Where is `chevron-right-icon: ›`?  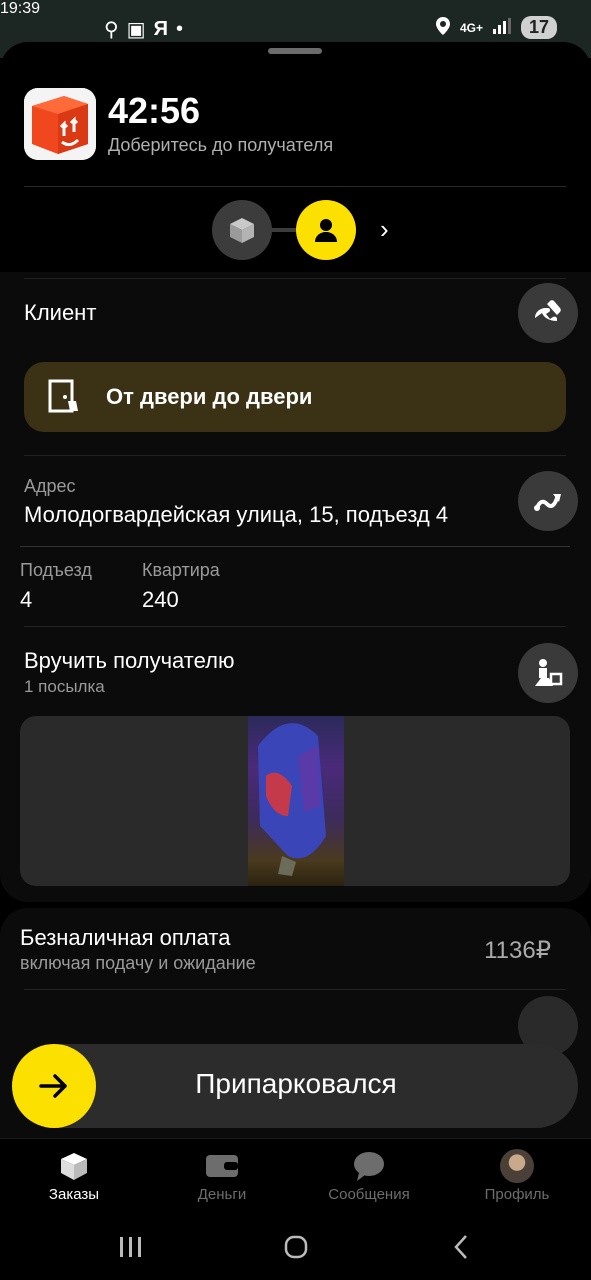
chevron-right-icon: › is located at coordinates (384, 229).